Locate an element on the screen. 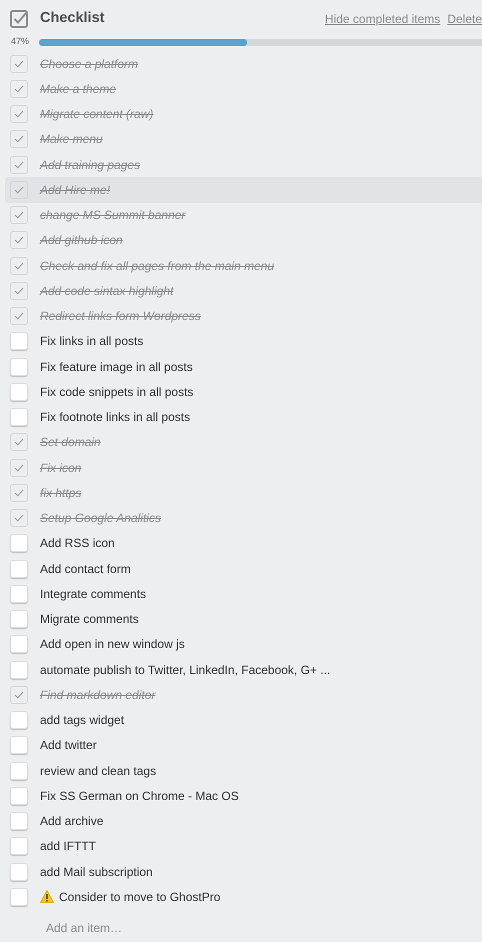 This screenshot has width=482, height=942. item-text: Setup Google Analitics is located at coordinates (100, 519).